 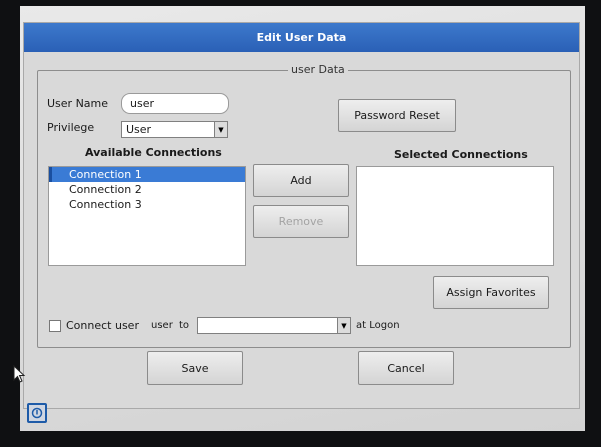 I want to click on password-reset-button: Password Reset, so click(x=397, y=115).